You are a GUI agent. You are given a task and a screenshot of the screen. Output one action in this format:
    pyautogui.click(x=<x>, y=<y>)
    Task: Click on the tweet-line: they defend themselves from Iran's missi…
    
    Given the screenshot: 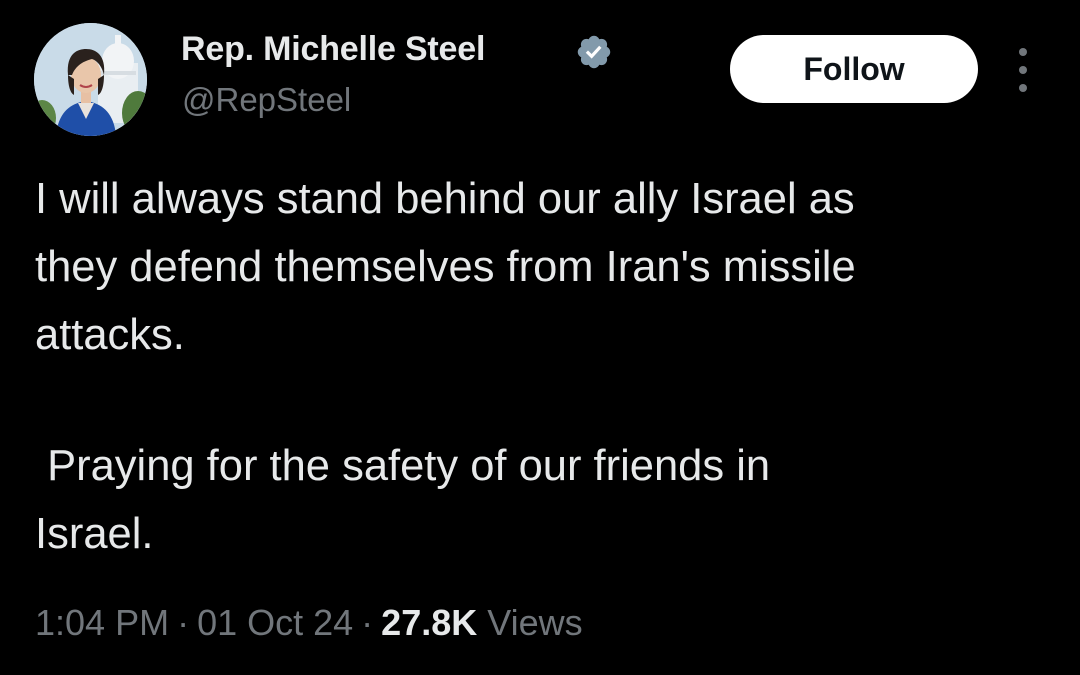 What is the action you would take?
    pyautogui.click(x=445, y=267)
    